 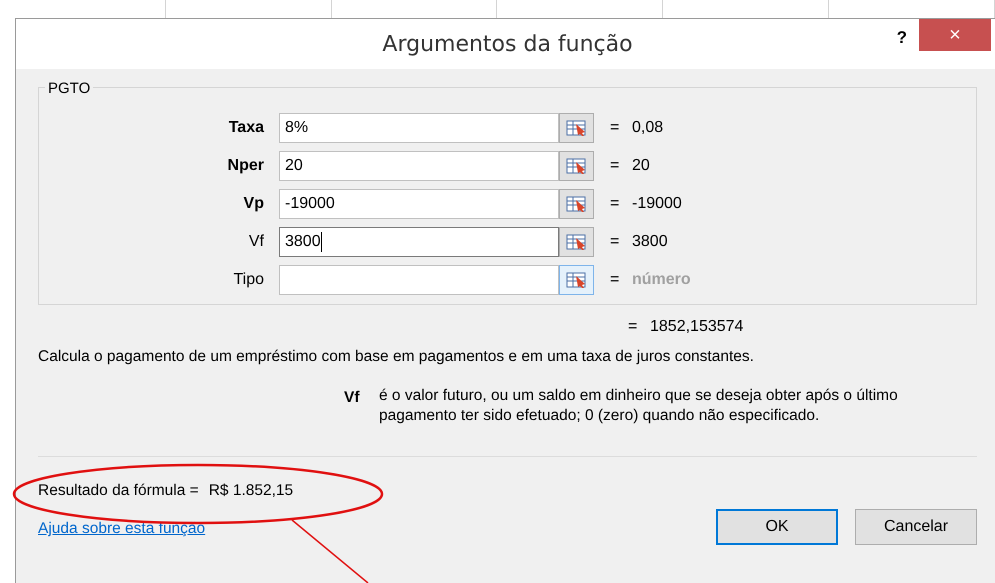 What do you see at coordinates (916, 526) in the screenshot?
I see `dialog-button: Cancelar` at bounding box center [916, 526].